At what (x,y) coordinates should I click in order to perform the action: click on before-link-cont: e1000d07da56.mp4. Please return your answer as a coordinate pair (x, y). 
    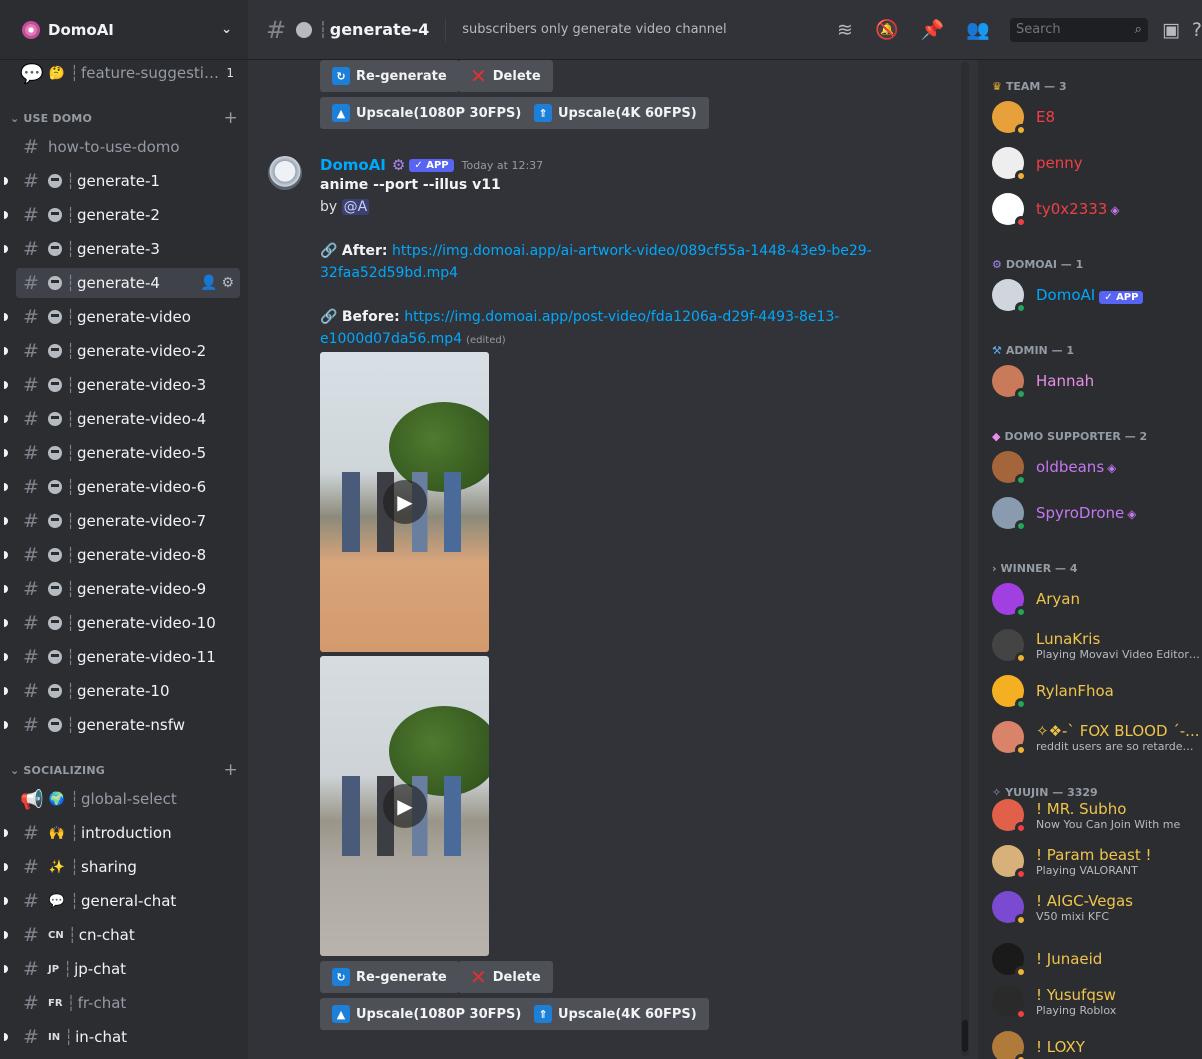
    Looking at the image, I should click on (391, 339).